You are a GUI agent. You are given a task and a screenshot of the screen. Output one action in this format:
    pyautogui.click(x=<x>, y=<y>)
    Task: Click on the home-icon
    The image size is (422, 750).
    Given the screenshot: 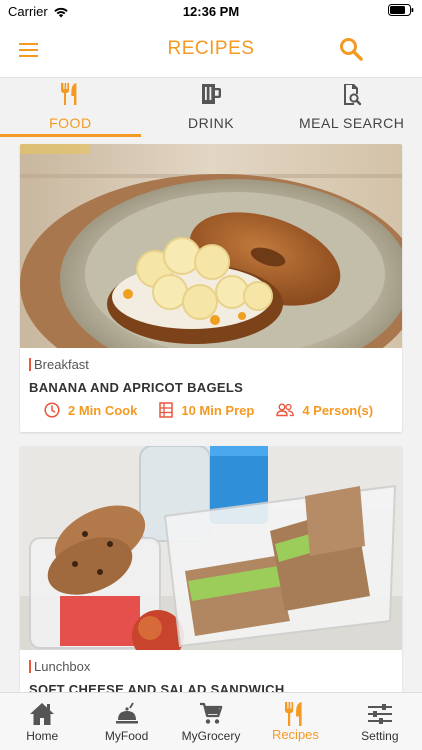 What is the action you would take?
    pyautogui.click(x=42, y=714)
    